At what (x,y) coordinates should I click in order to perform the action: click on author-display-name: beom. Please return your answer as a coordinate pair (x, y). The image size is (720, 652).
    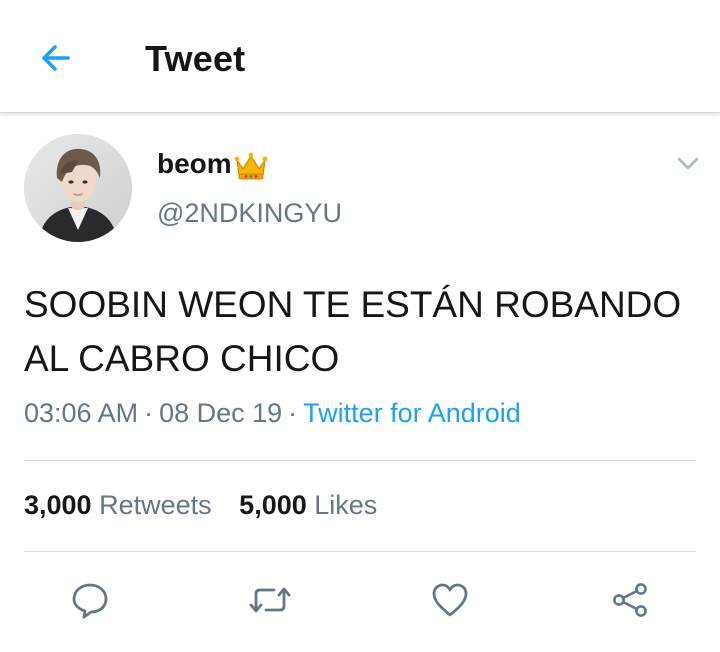
    Looking at the image, I should click on (212, 164).